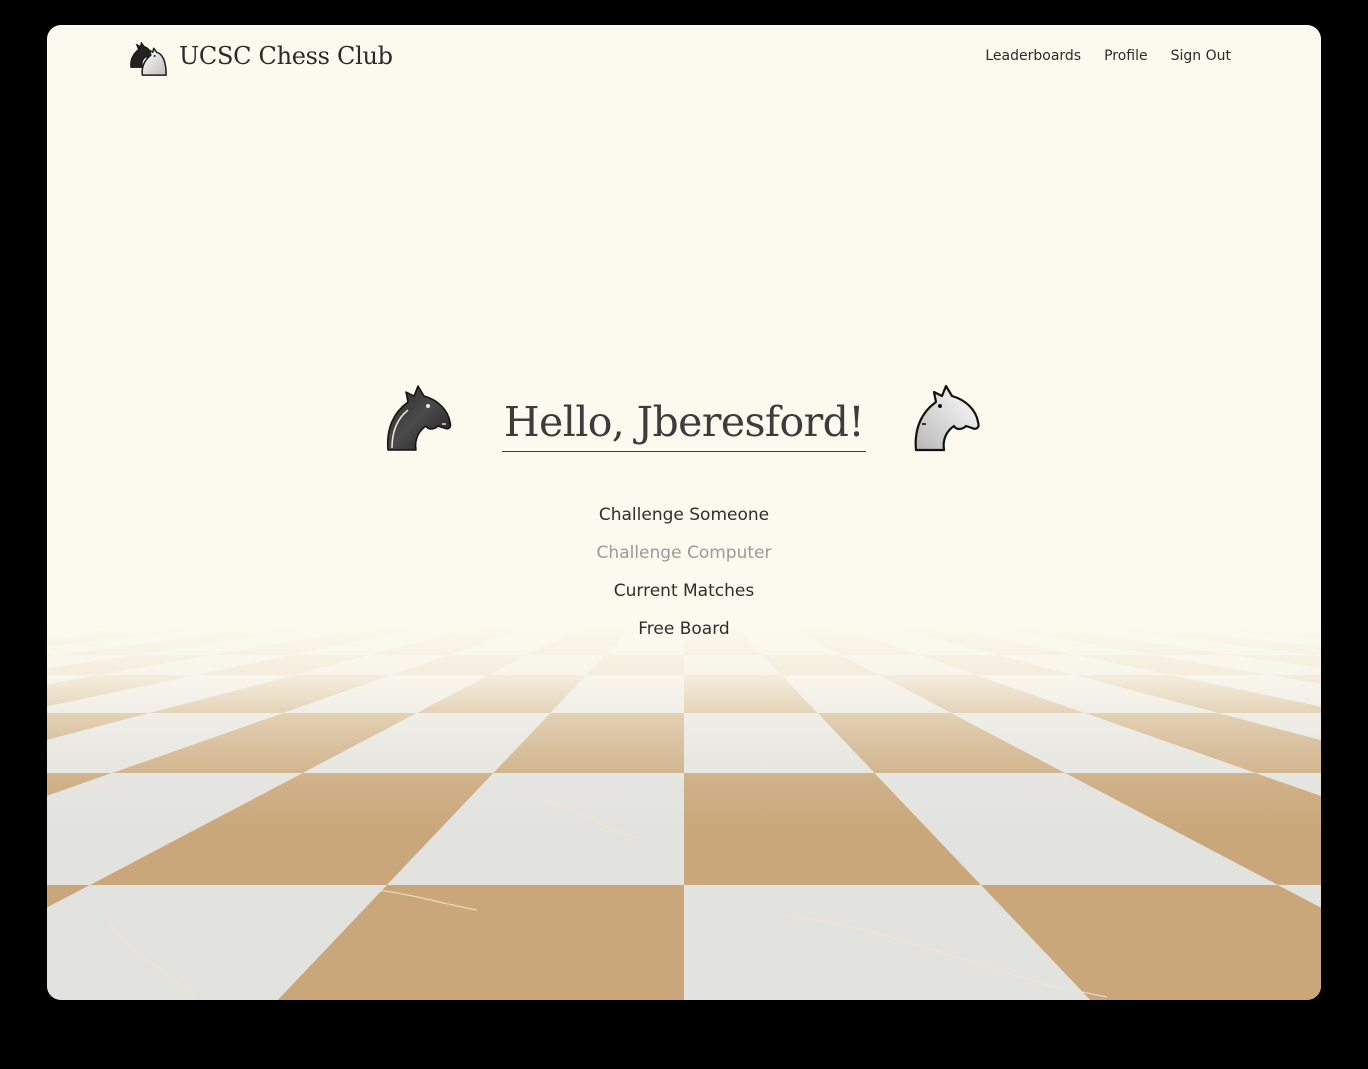 The height and width of the screenshot is (1069, 1368). I want to click on challenge-someone-link: Challenge Someone, so click(684, 522).